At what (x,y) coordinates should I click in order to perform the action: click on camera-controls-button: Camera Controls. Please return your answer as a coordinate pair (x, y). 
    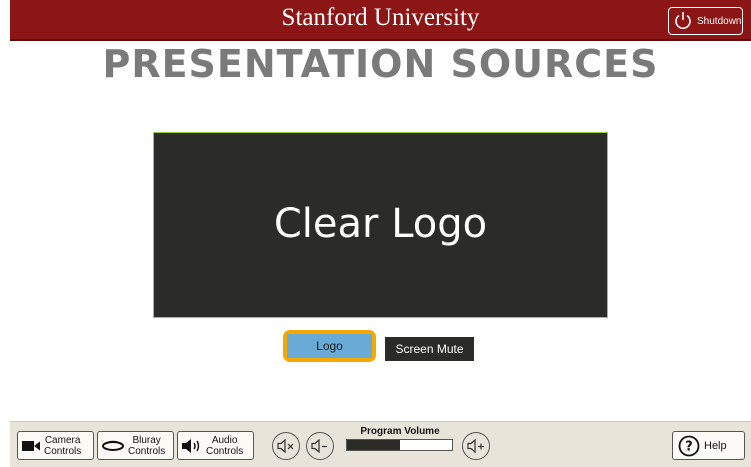
    Looking at the image, I should click on (55, 445).